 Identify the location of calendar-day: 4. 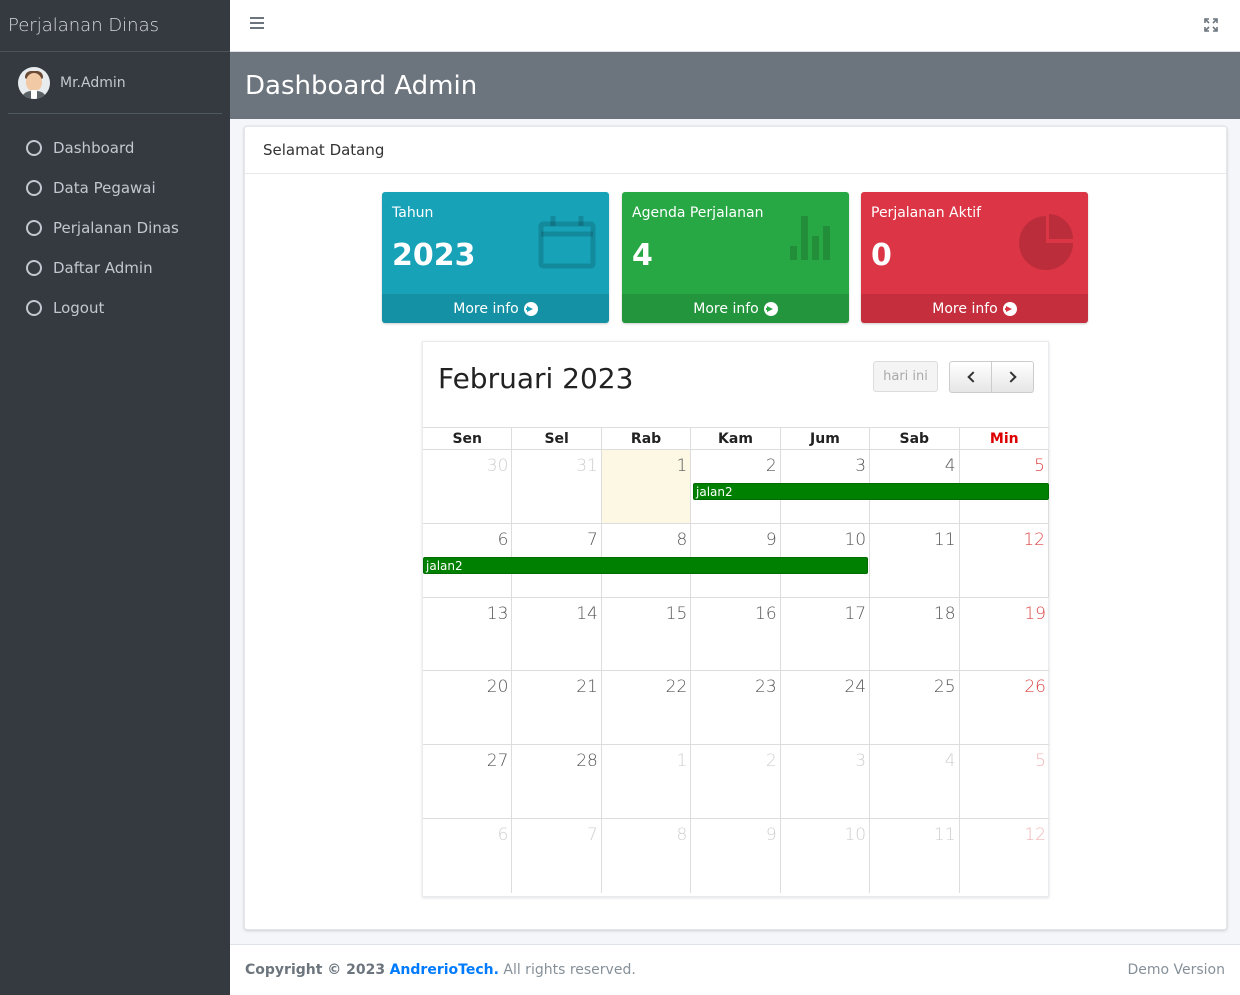
(915, 781).